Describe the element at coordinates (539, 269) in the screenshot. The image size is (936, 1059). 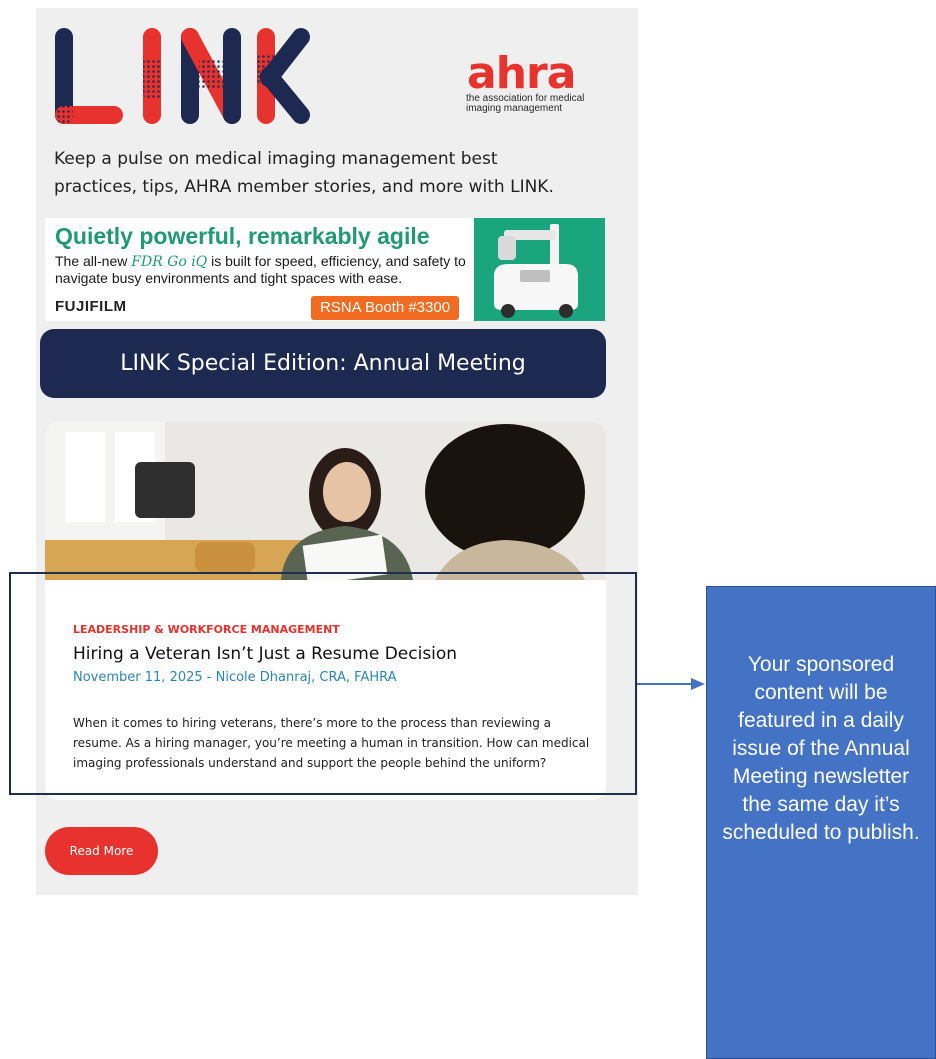
I see `xray-machine-image` at that location.